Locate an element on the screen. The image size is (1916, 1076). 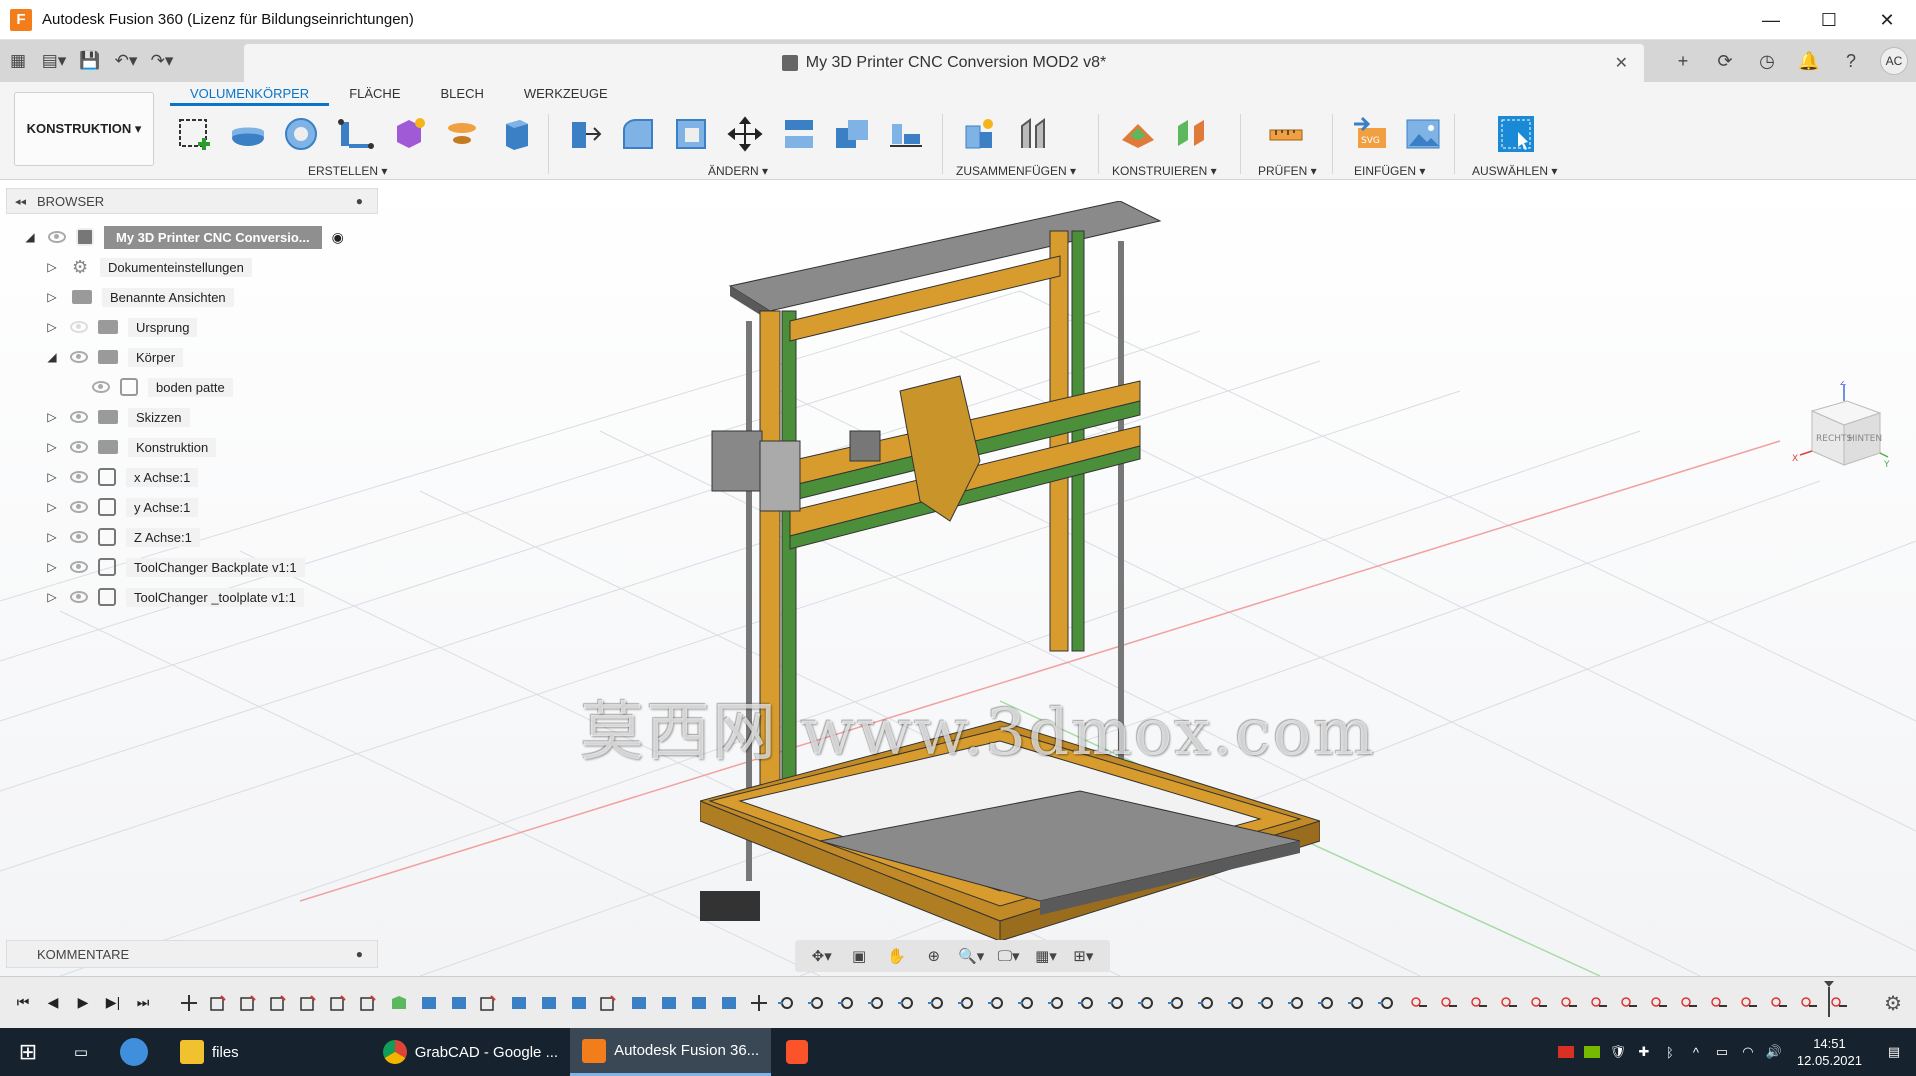
tree-item-dokumenteinstellungen: ▷ ⚙ Dokumenteinstellungen is located at coordinates (200, 267).